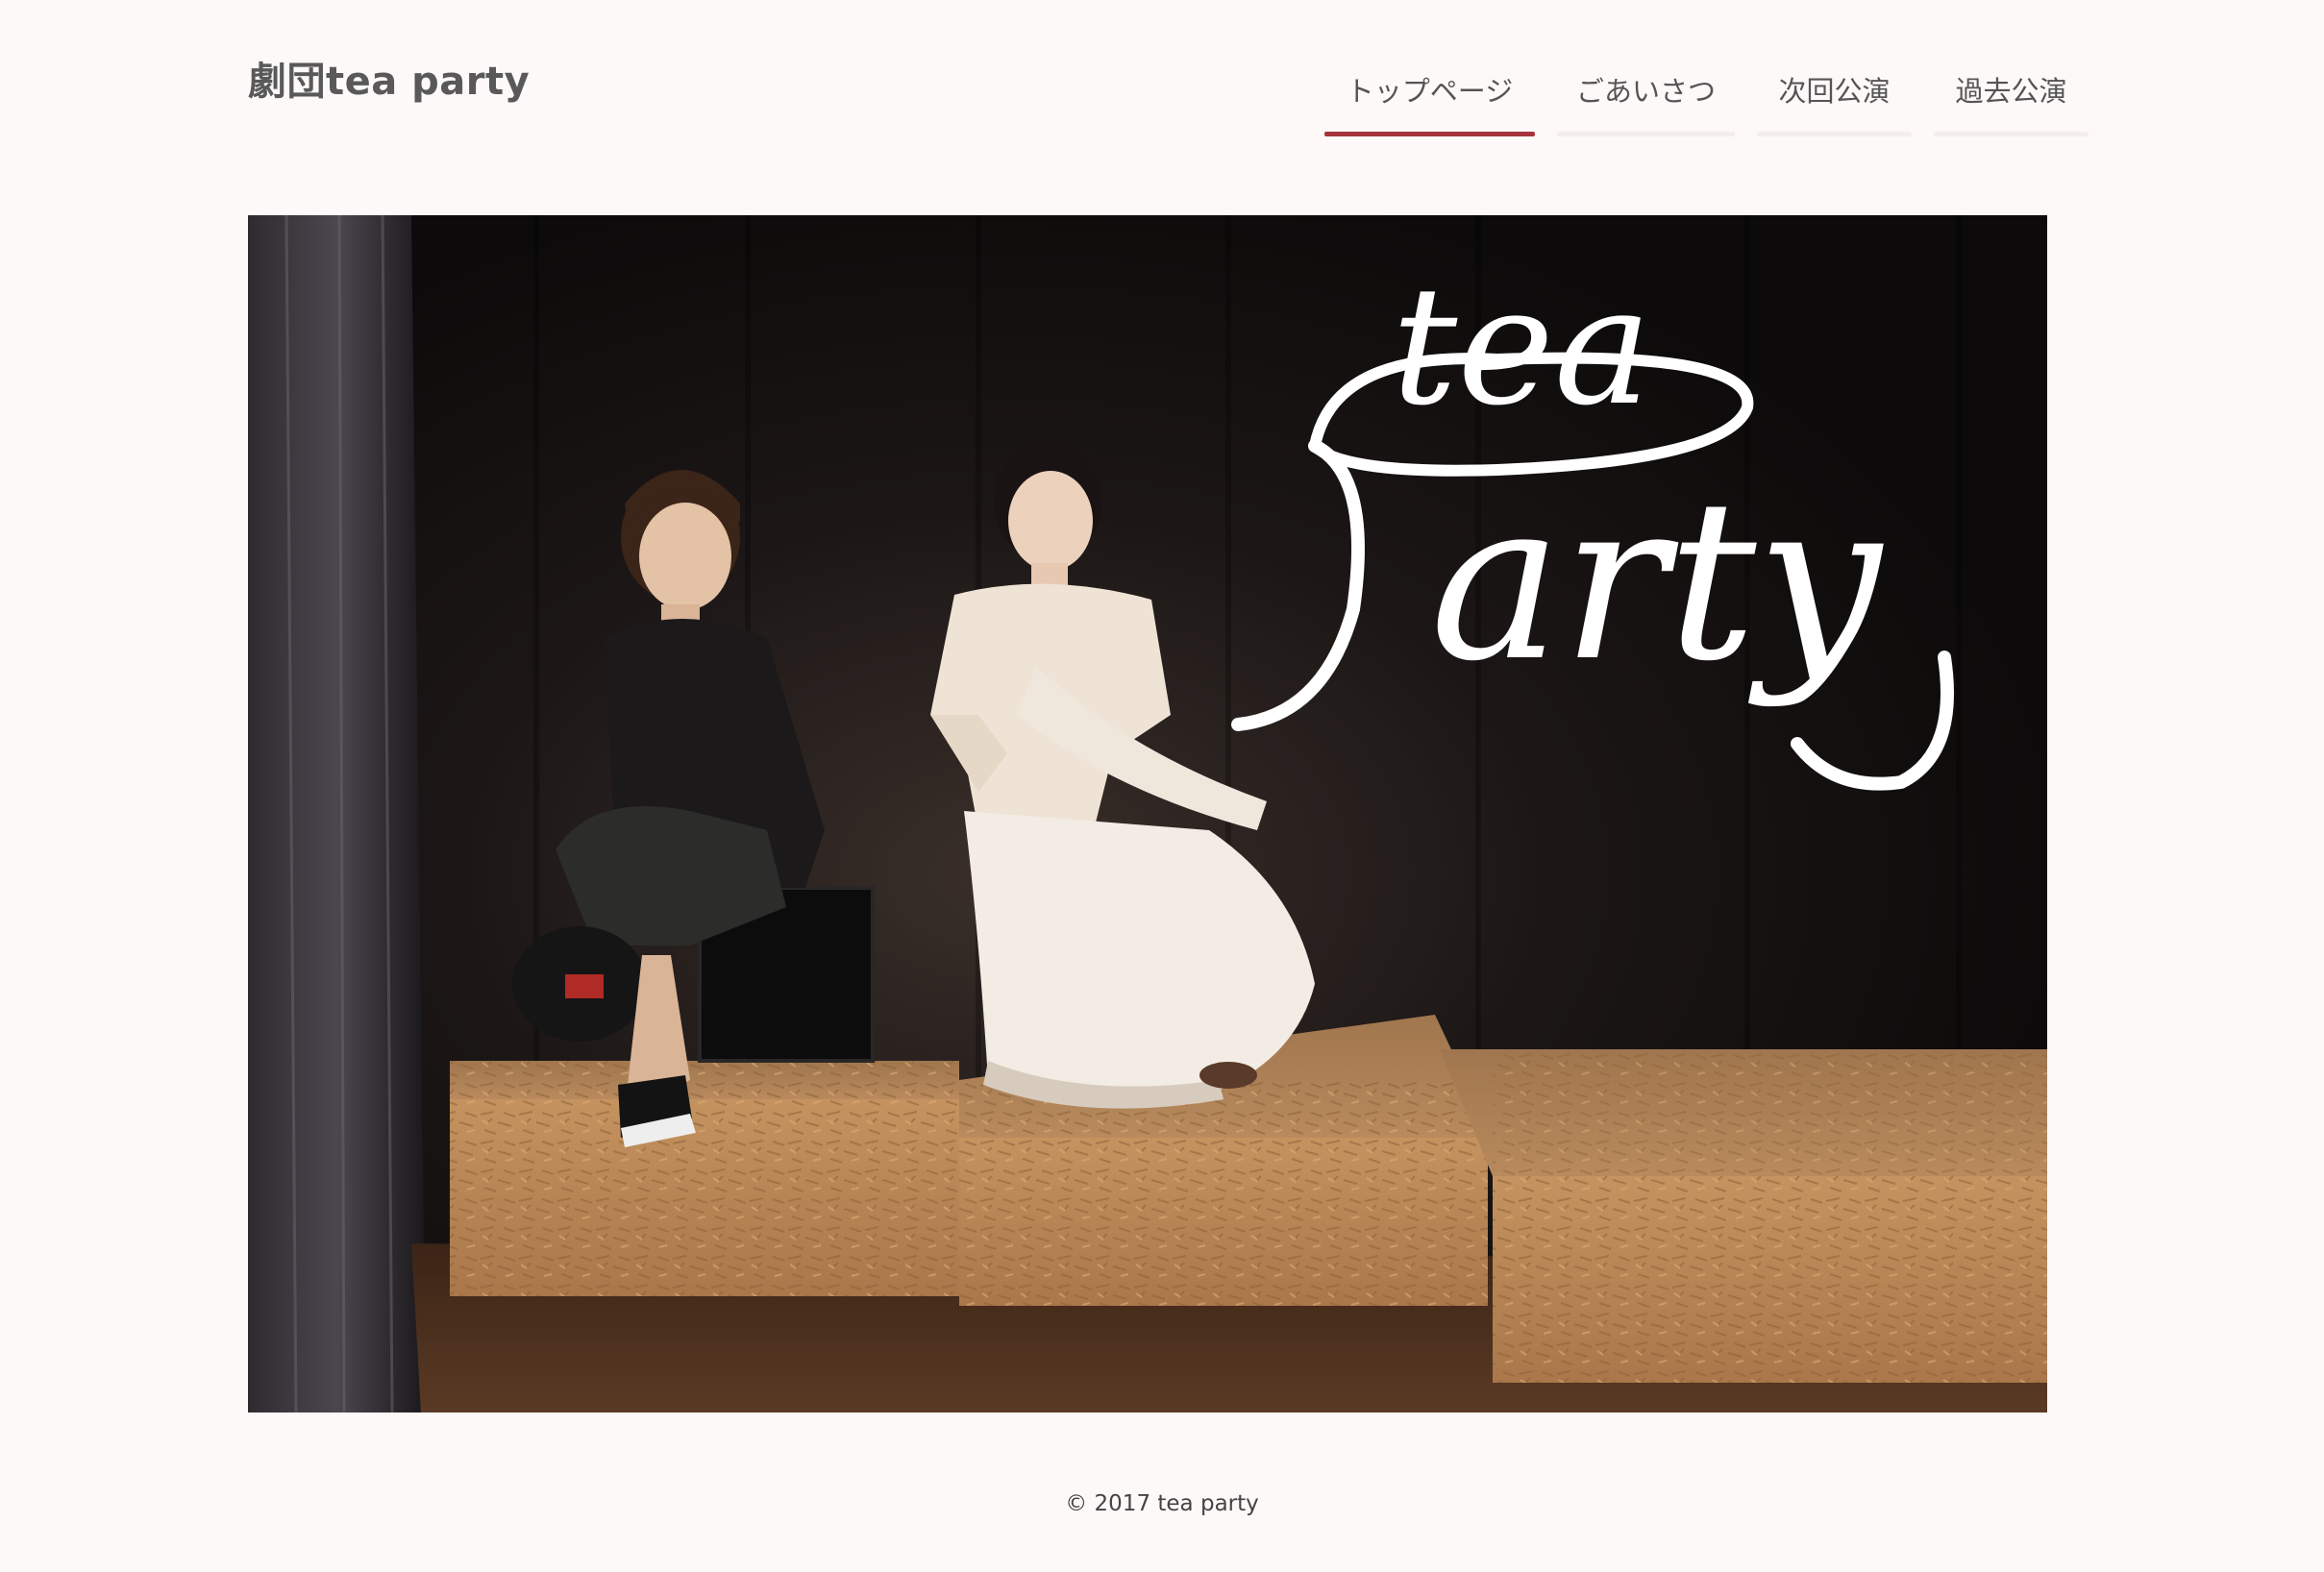 This screenshot has width=2324, height=1572. Describe the element at coordinates (1429, 134) in the screenshot. I see `nav-active-indicator` at that location.